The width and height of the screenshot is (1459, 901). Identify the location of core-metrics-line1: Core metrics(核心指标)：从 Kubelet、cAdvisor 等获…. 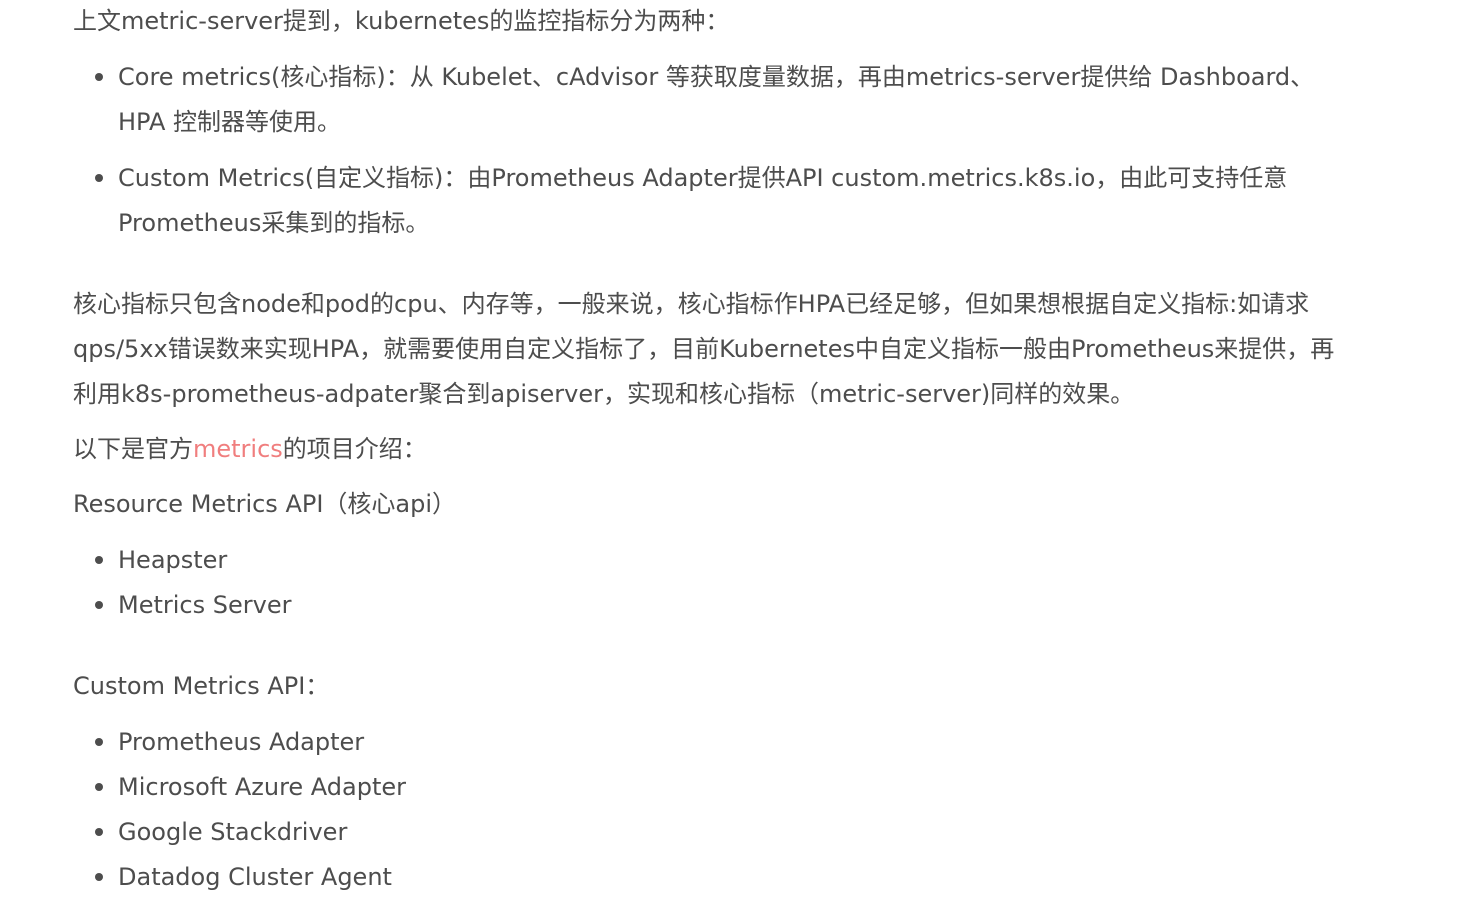
(716, 77).